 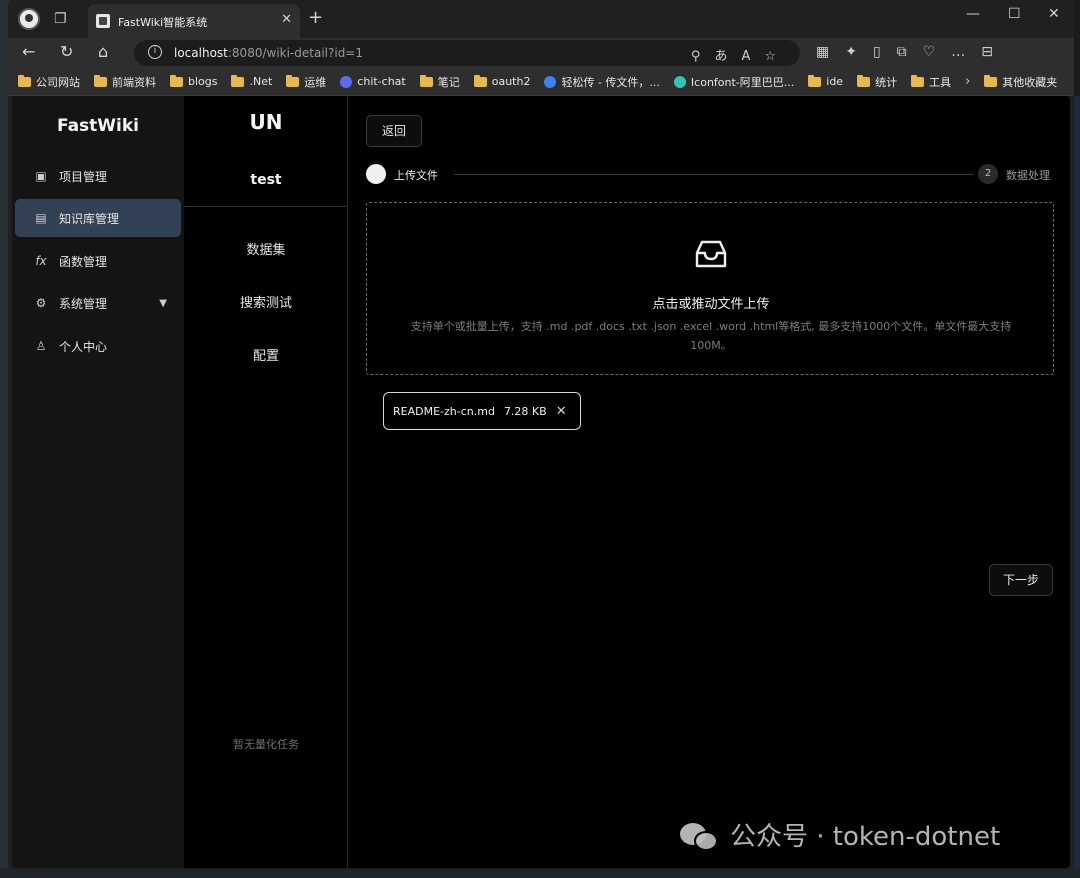 What do you see at coordinates (700, 835) in the screenshot?
I see `wechat-icon` at bounding box center [700, 835].